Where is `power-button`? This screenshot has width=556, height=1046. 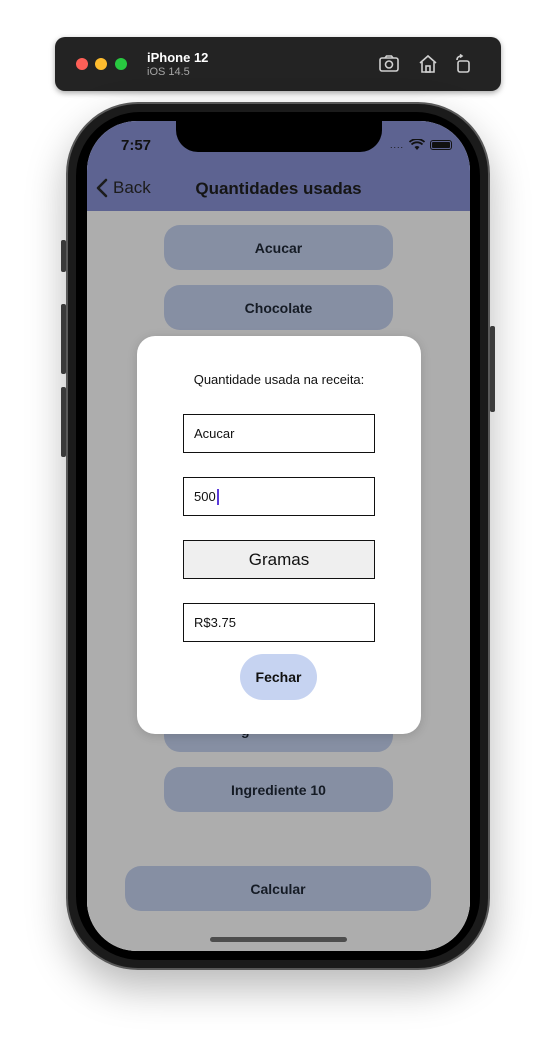
power-button is located at coordinates (492, 369).